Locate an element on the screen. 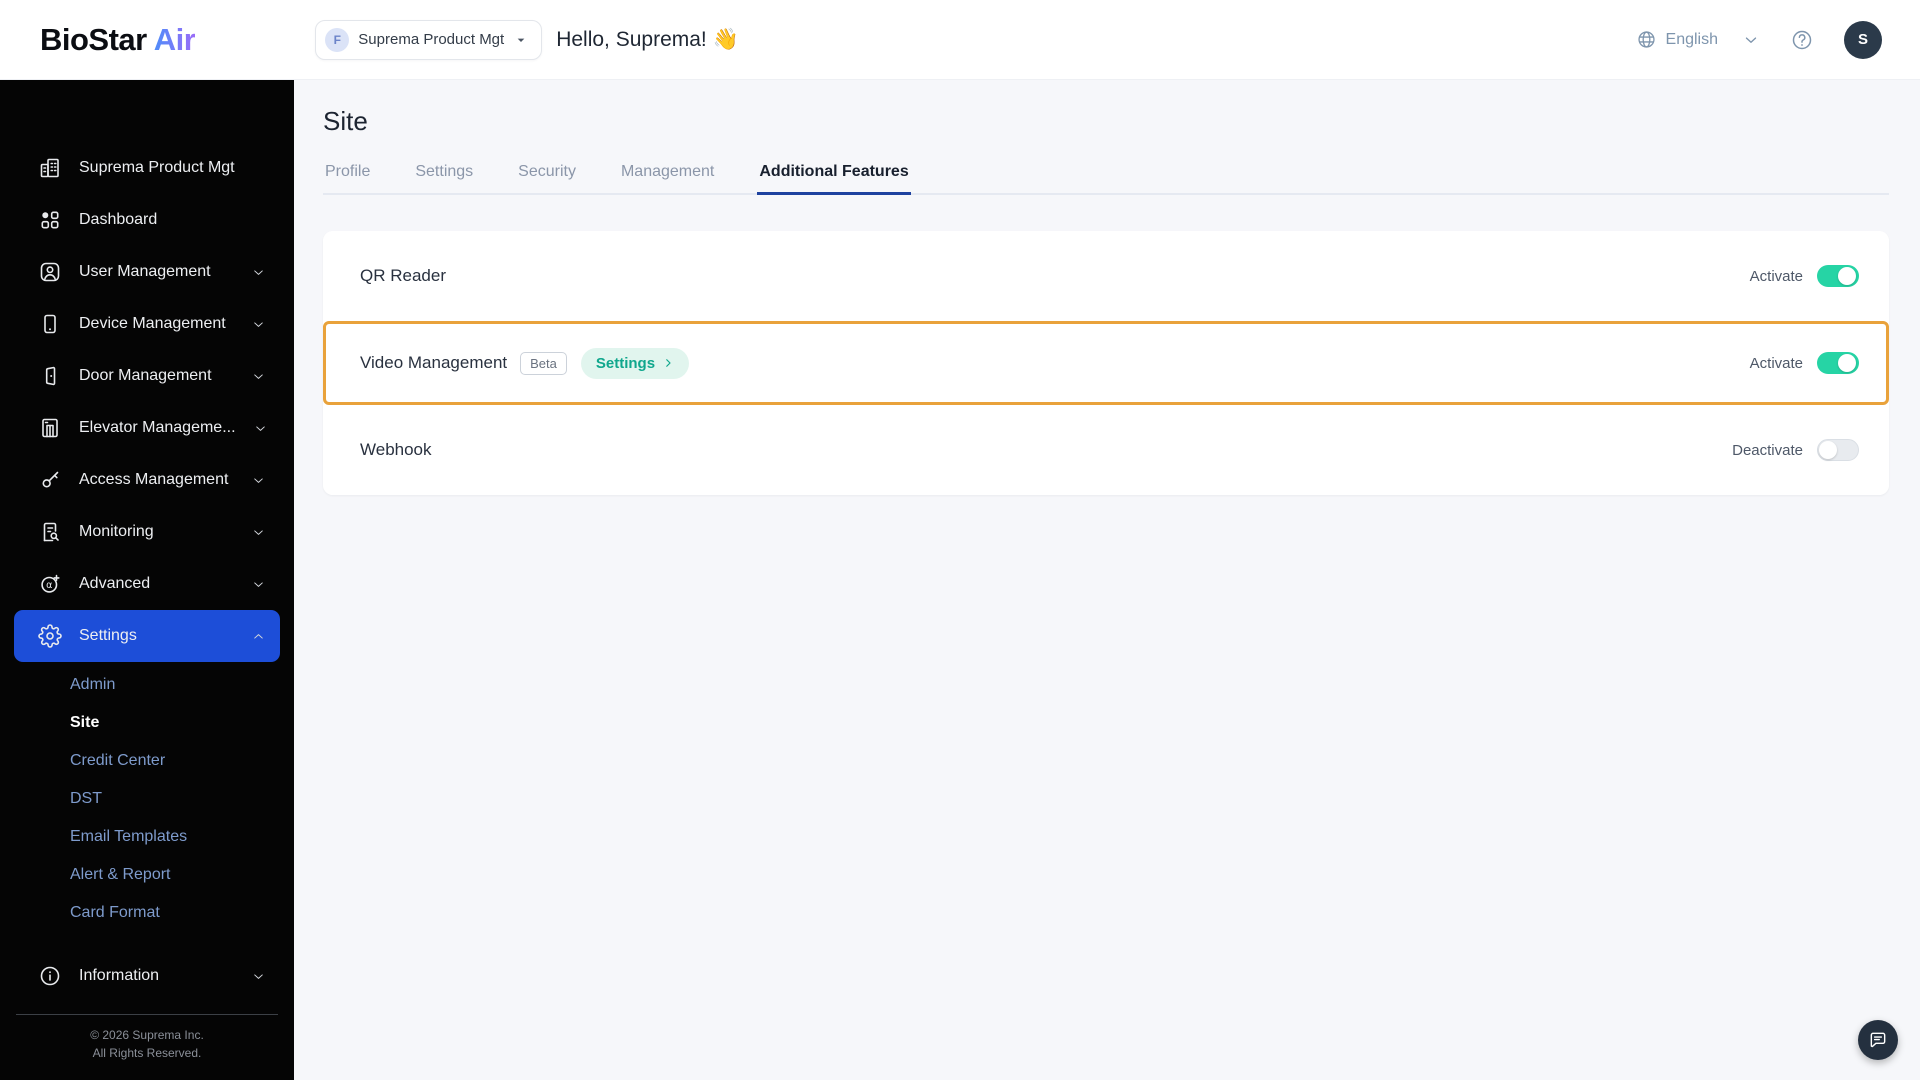 Image resolution: width=1920 pixels, height=1080 pixels. gear-icon is located at coordinates (50, 636).